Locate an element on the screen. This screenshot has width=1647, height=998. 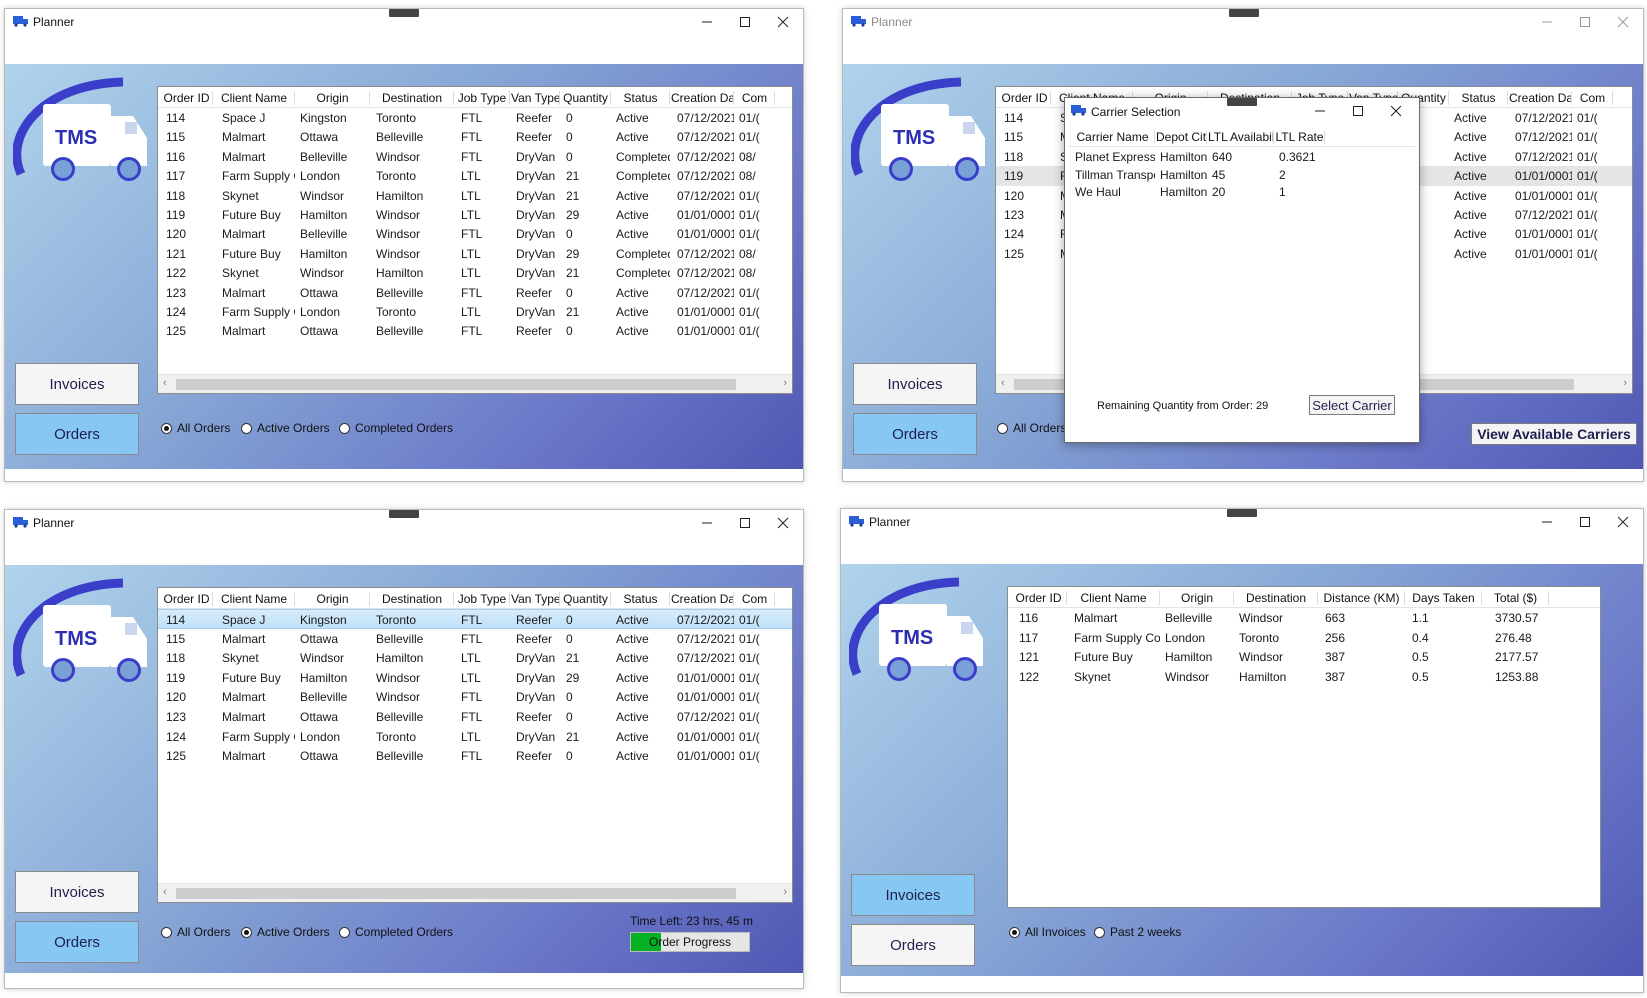
column-header: LTL Availability is located at coordinates (1241, 137).